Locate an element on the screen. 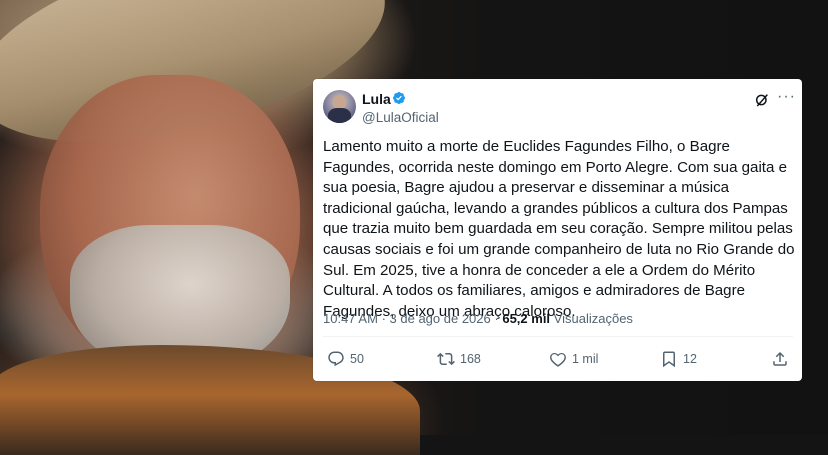  tweet-date: 3 de ago de 2026 is located at coordinates (440, 318).